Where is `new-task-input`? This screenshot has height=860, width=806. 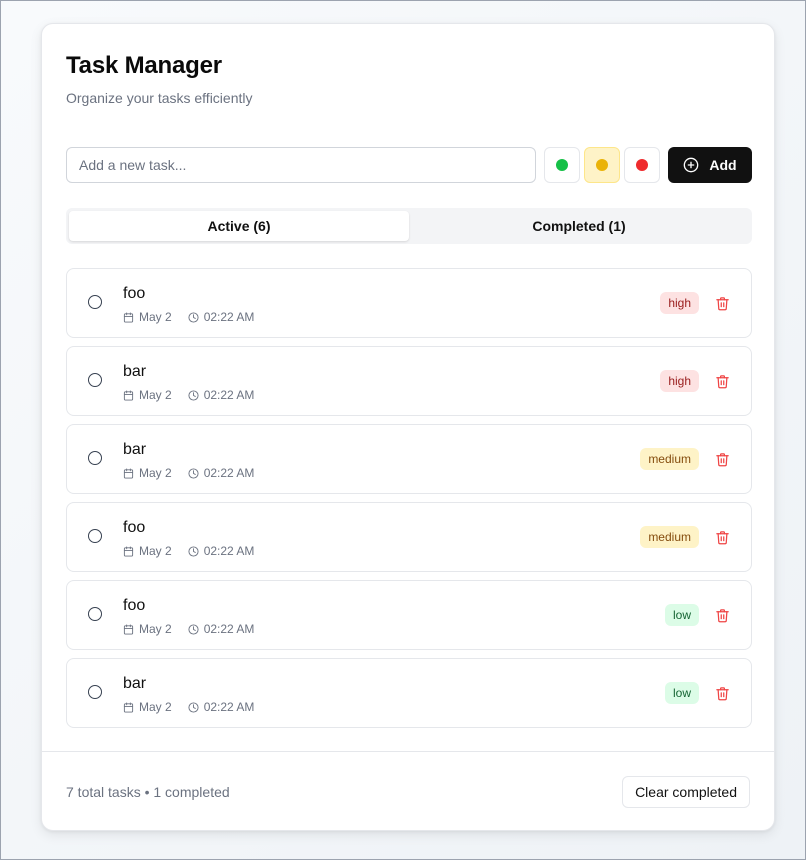 new-task-input is located at coordinates (301, 165).